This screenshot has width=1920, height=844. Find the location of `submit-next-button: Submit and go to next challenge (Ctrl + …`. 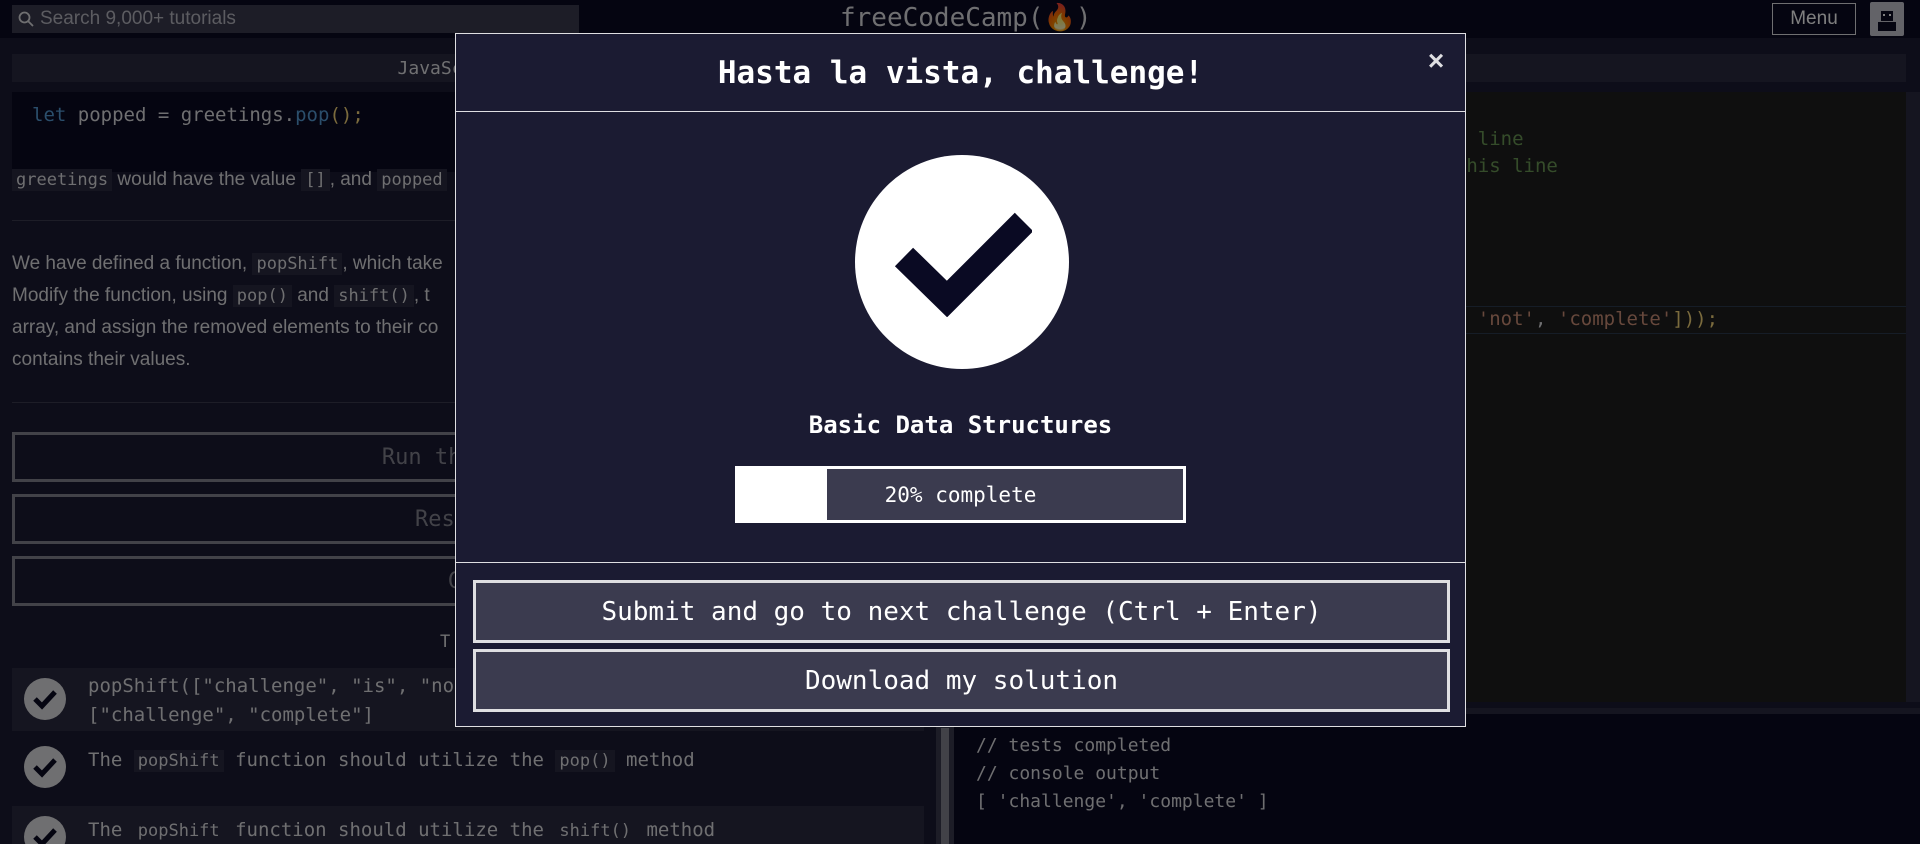

submit-next-button: Submit and go to next challenge (Ctrl + … is located at coordinates (961, 611).